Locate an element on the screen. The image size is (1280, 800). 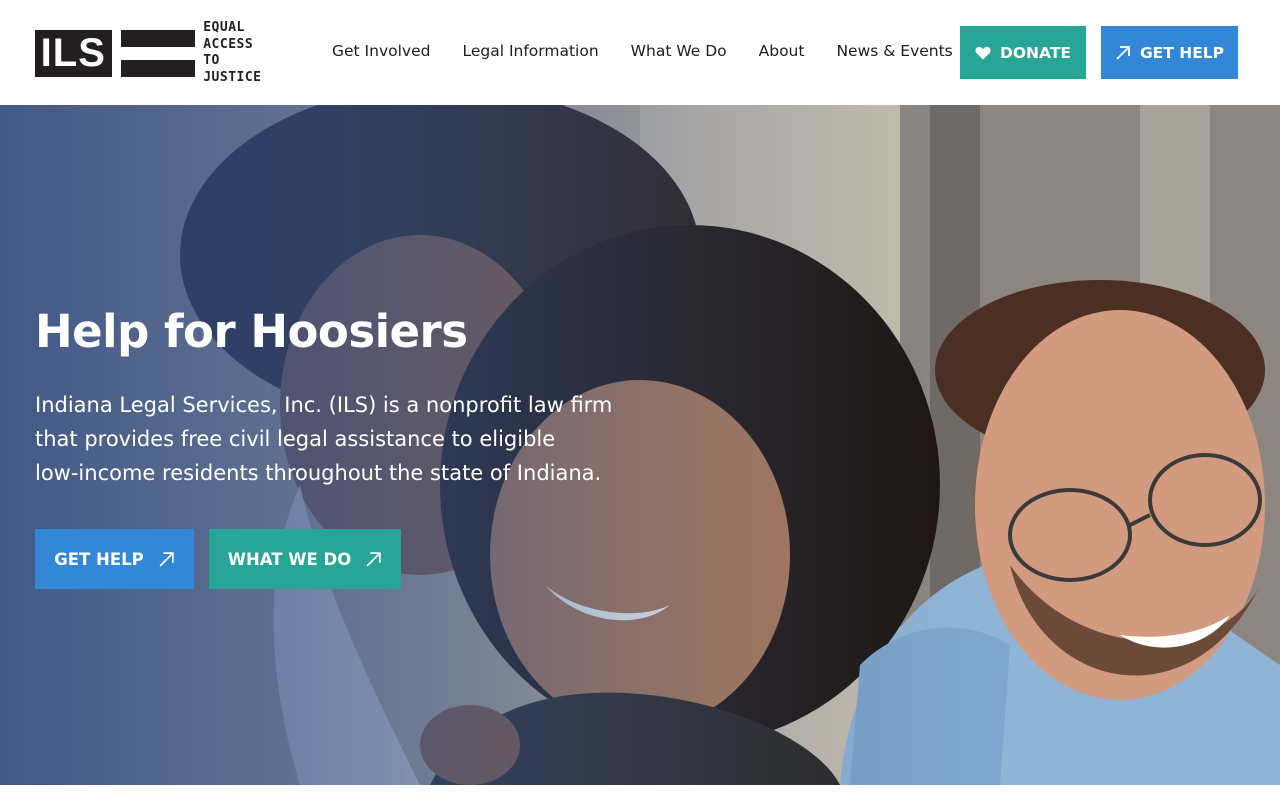
get-help-header-button: GET HELP is located at coordinates (1169, 52).